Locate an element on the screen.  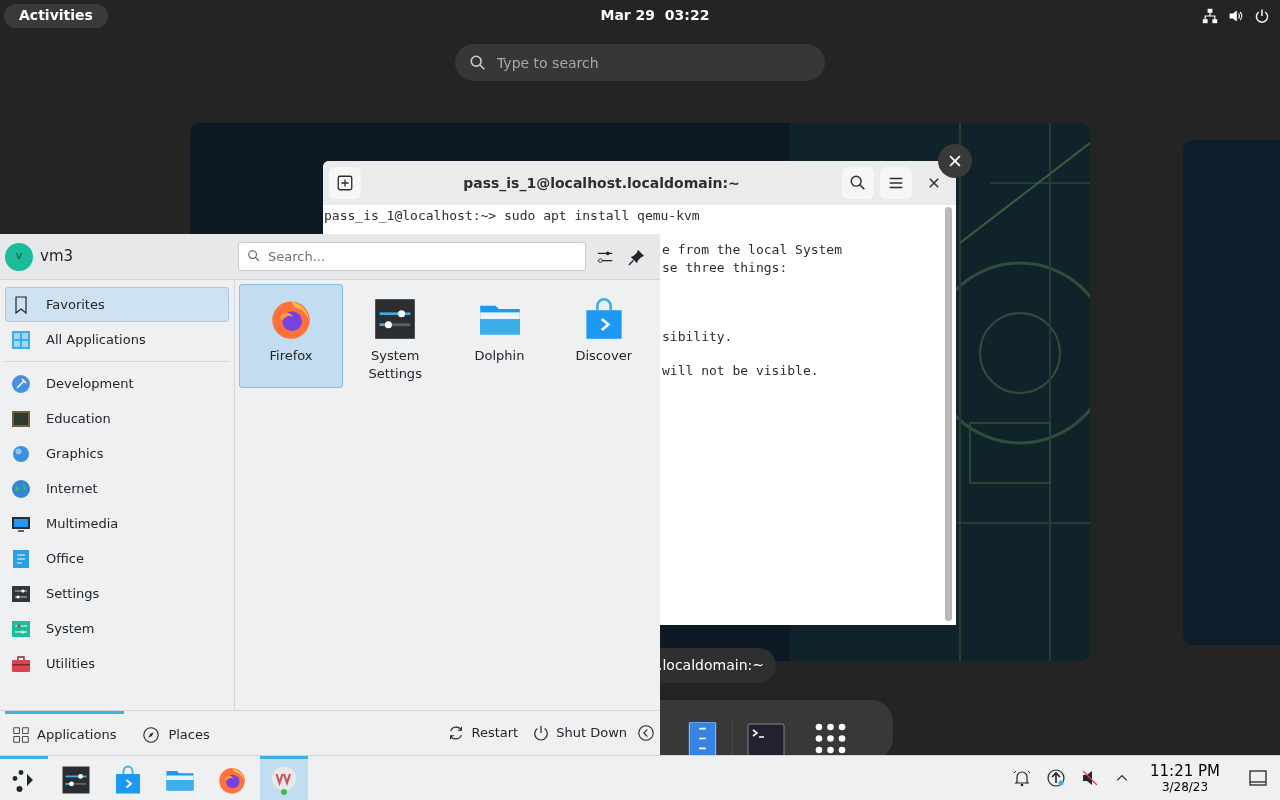
terminal-line: e from the local System is located at coordinates (752, 250).